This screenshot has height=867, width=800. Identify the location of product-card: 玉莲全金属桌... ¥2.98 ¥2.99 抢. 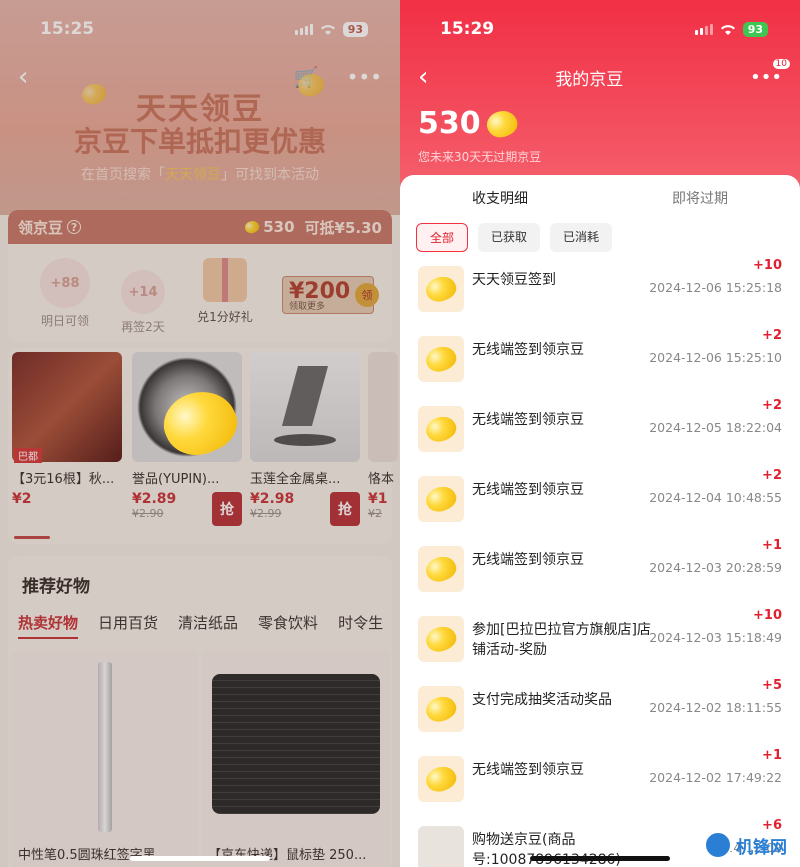
(308, 442).